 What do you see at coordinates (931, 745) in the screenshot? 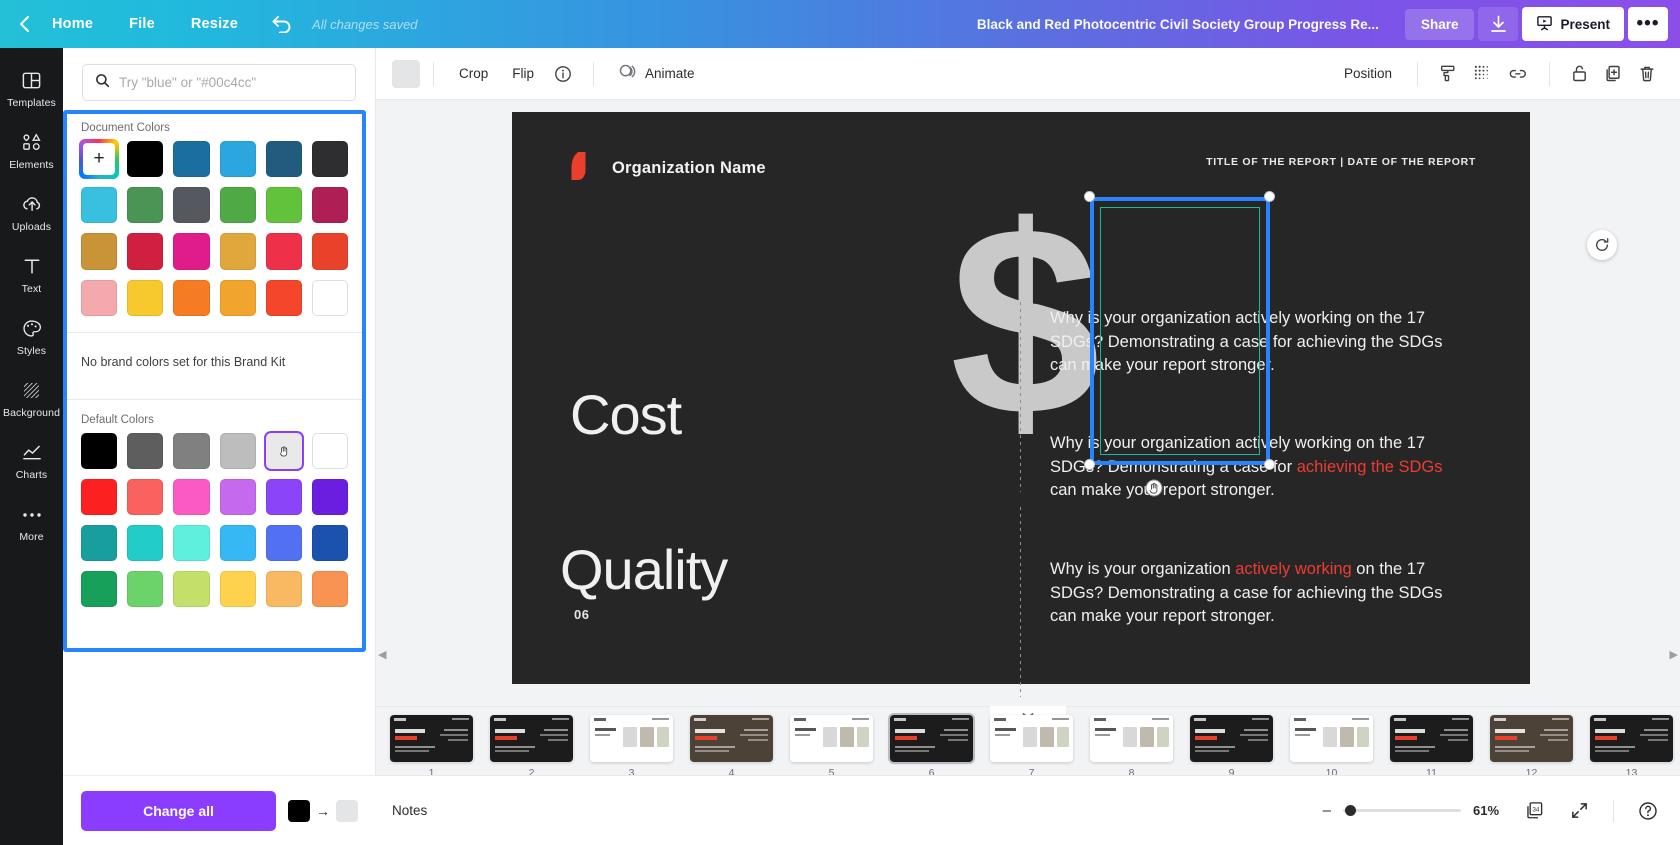
I see `thumbnail-page-6: 6` at bounding box center [931, 745].